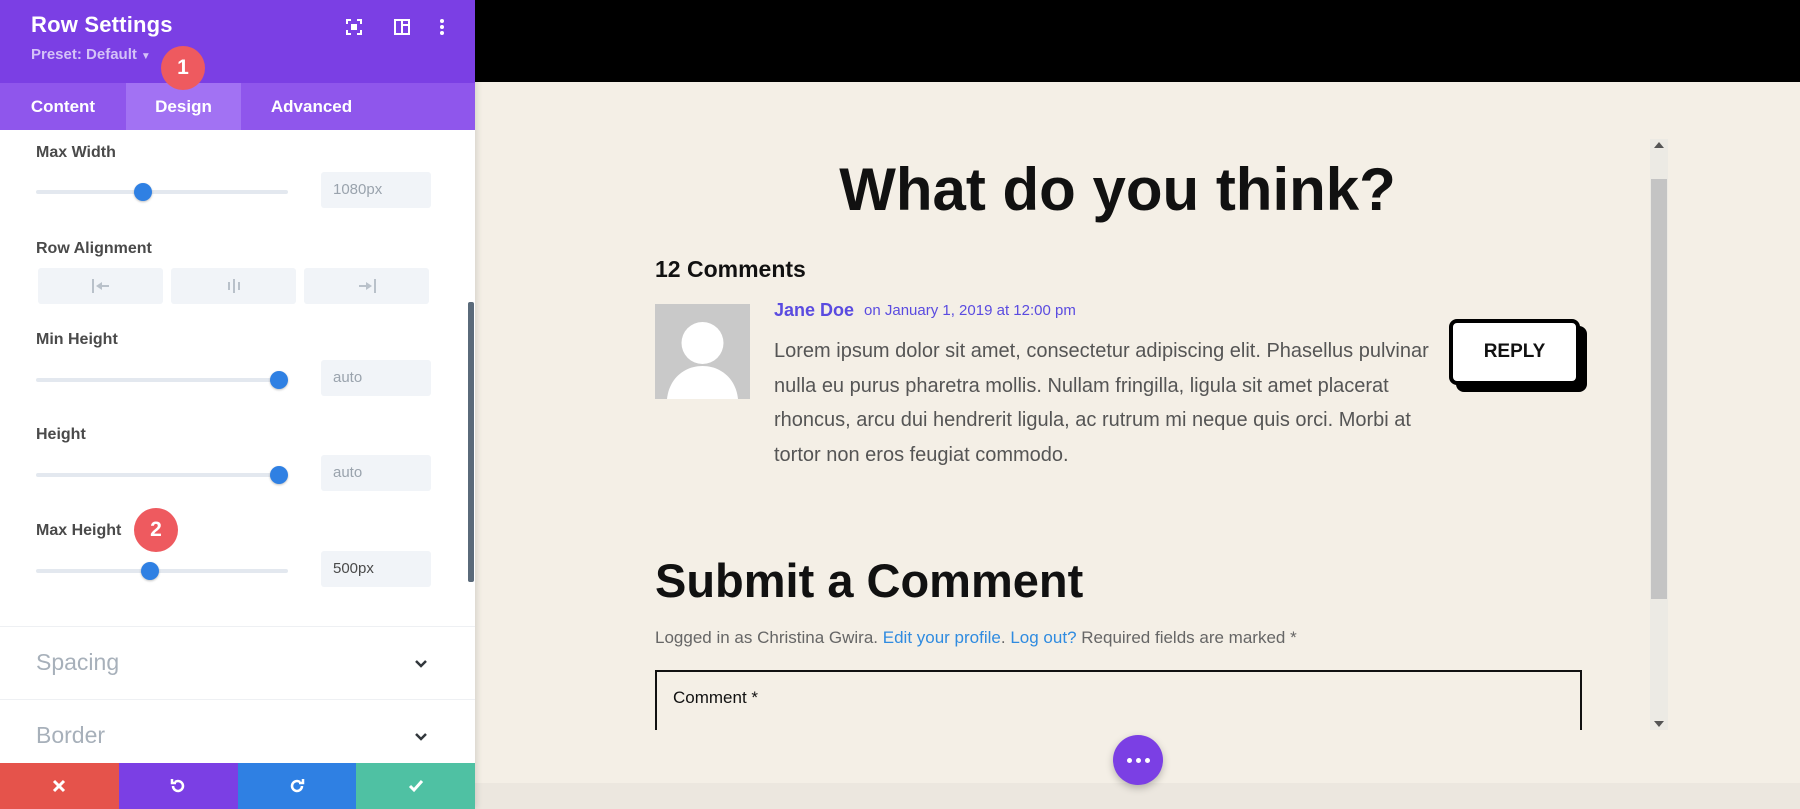 The image size is (1800, 809). I want to click on align-right-icon, so click(367, 286).